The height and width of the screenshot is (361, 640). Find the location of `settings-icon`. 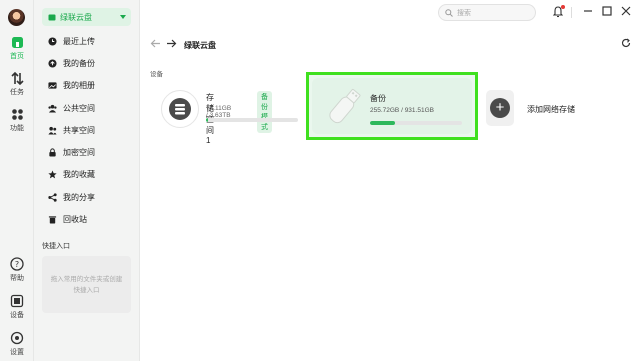

settings-icon is located at coordinates (17, 338).